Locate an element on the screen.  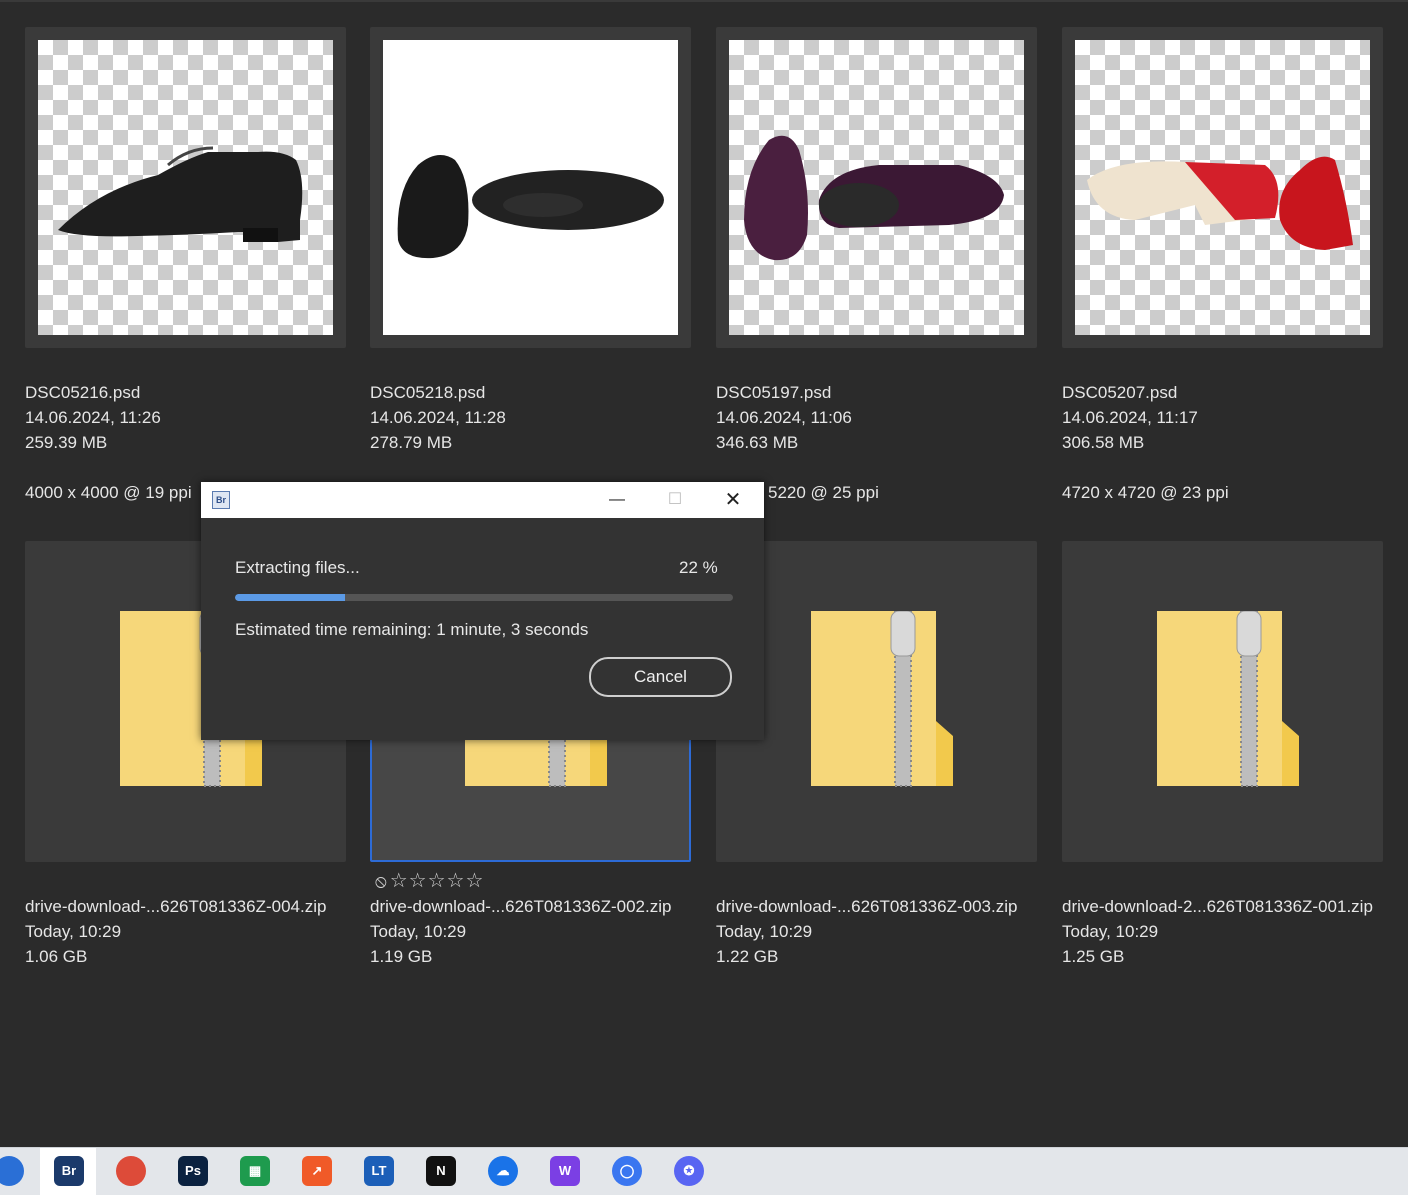
file-size: 1.25 GB is located at coordinates (1093, 956).